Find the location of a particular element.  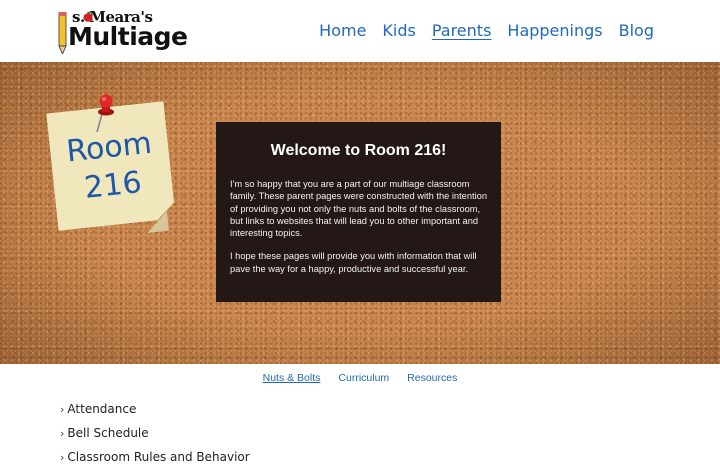

nav-home: Home is located at coordinates (342, 30).